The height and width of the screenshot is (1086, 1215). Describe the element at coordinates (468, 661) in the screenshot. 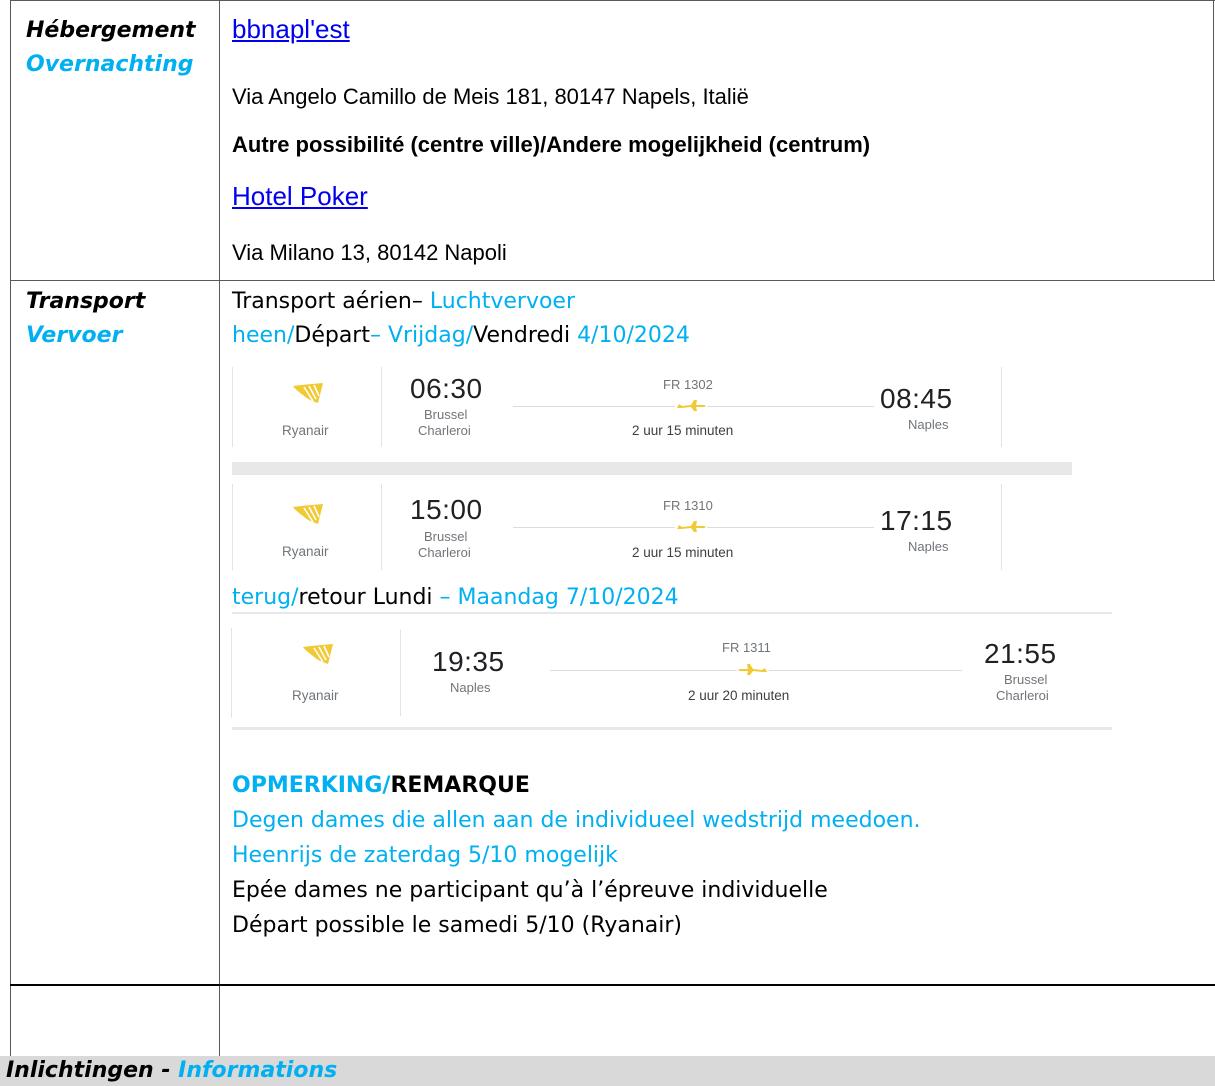

I see `departure-time: 19:35` at that location.